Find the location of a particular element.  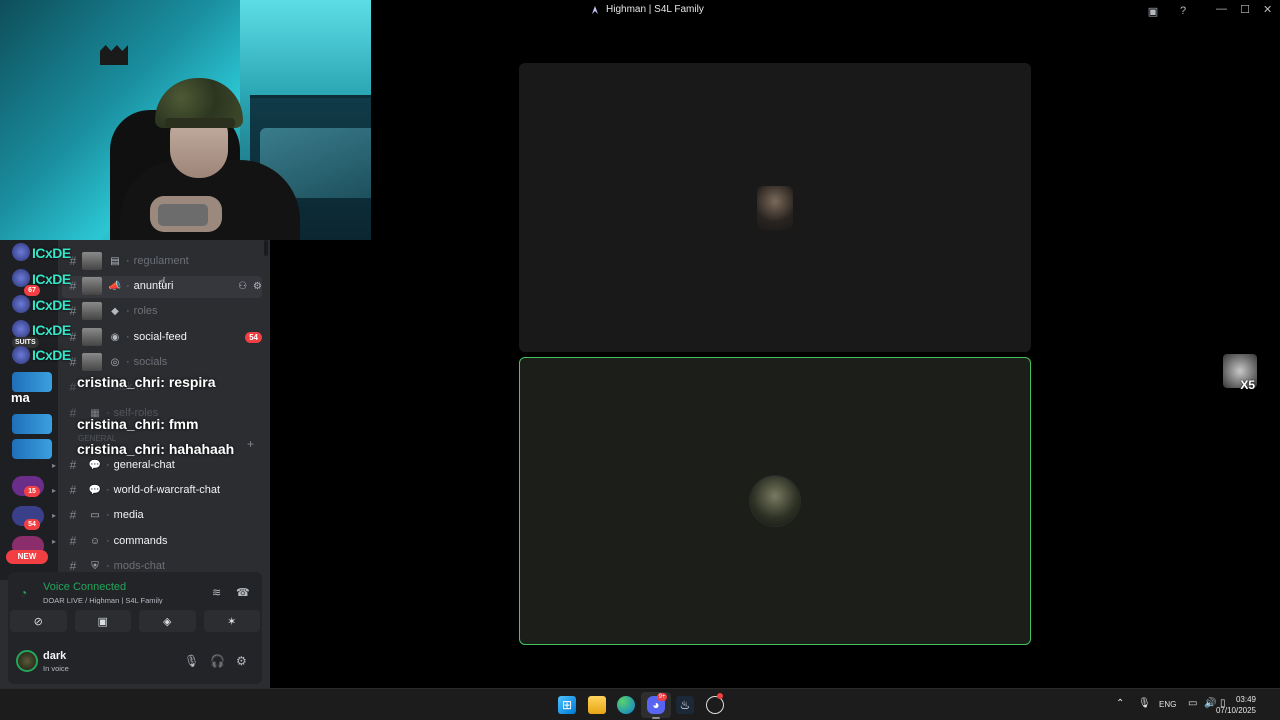

system-clock: 03:49 07/10/2025 is located at coordinates (1236, 705).